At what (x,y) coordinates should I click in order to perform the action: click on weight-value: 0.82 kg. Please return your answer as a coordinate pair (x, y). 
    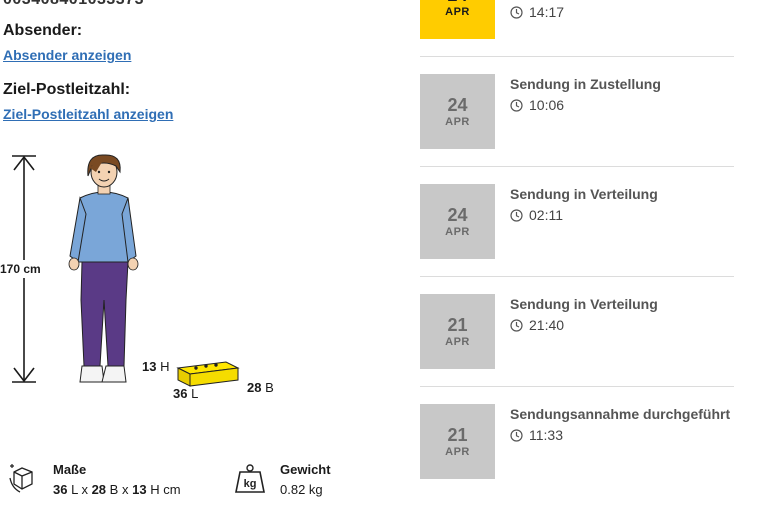
    Looking at the image, I should click on (301, 489).